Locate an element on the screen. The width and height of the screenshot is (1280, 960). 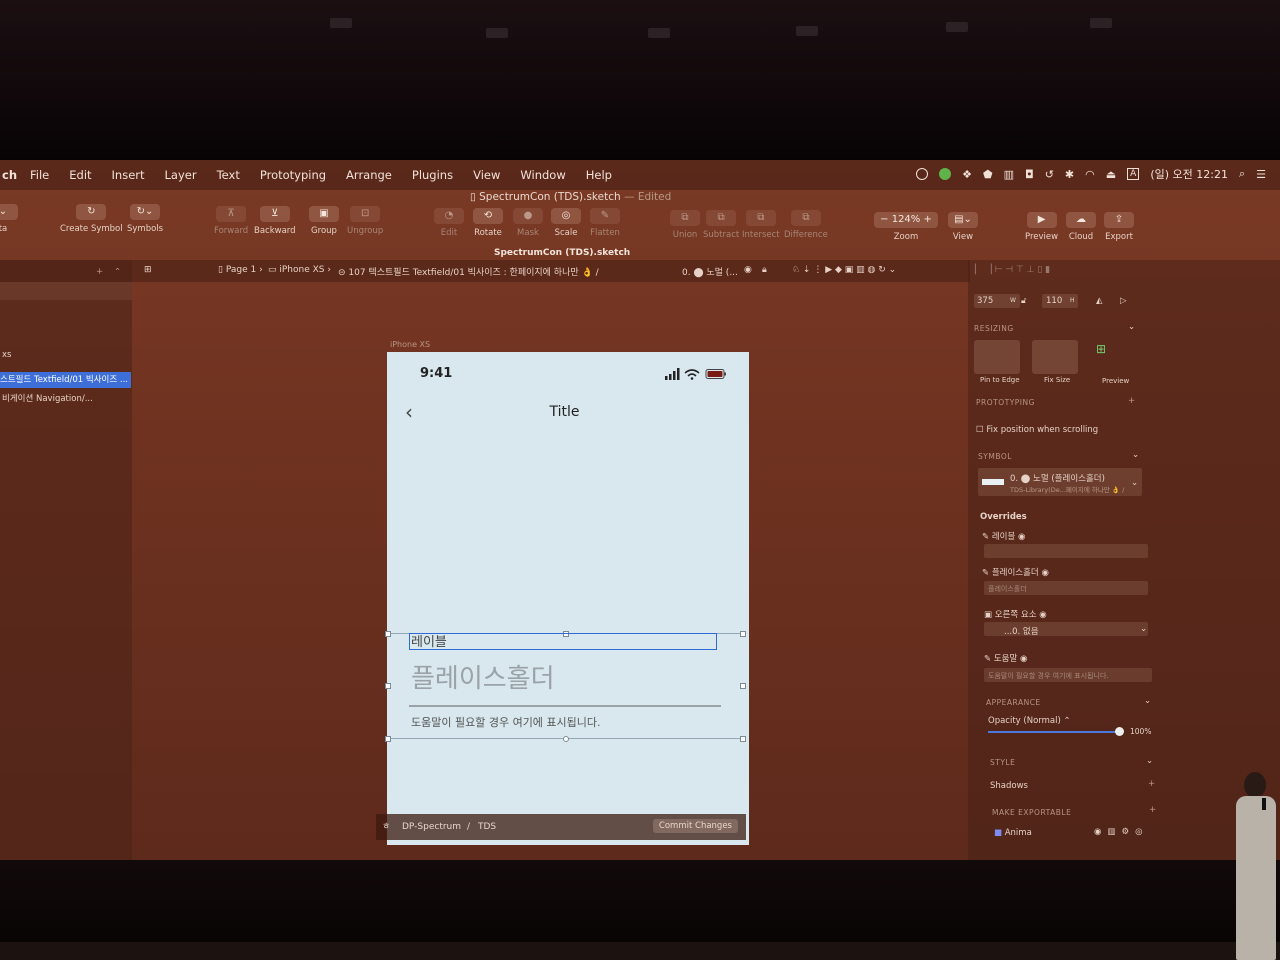
menu-window: Window is located at coordinates (542, 175).